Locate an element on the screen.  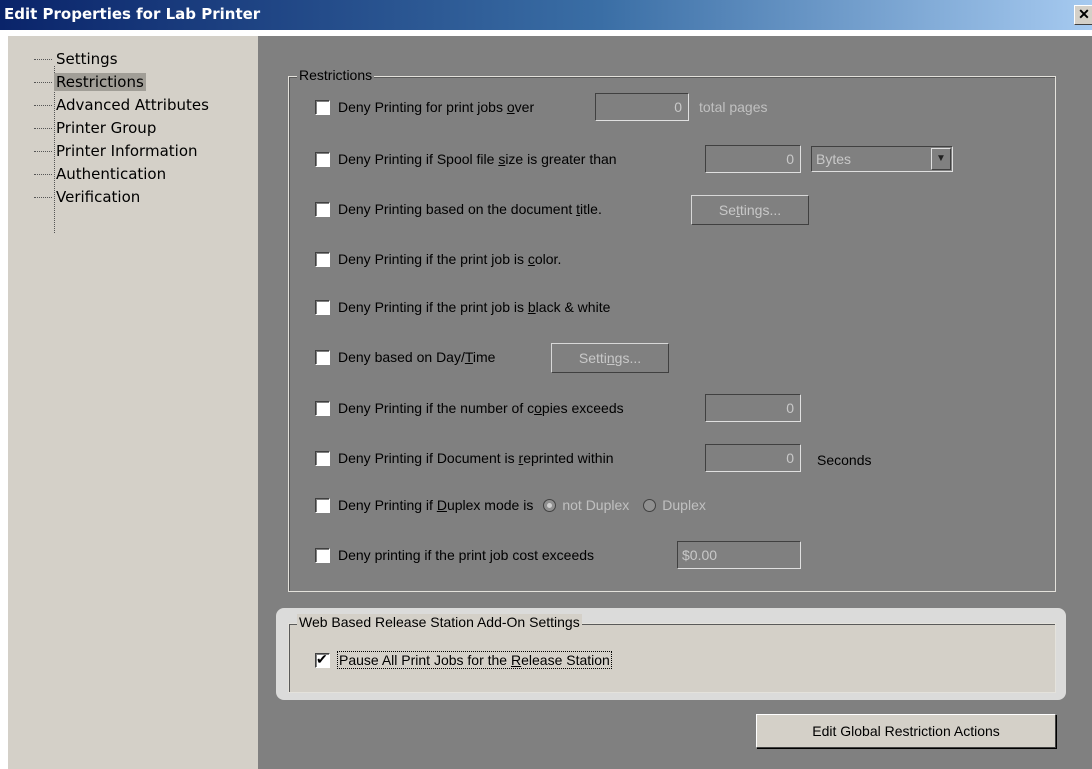
chevron-down-icon: ▼ is located at coordinates (941, 159).